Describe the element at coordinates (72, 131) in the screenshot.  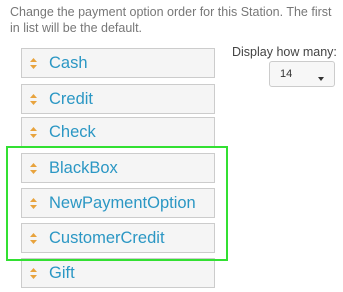
I see `payment-option-label: Check` at that location.